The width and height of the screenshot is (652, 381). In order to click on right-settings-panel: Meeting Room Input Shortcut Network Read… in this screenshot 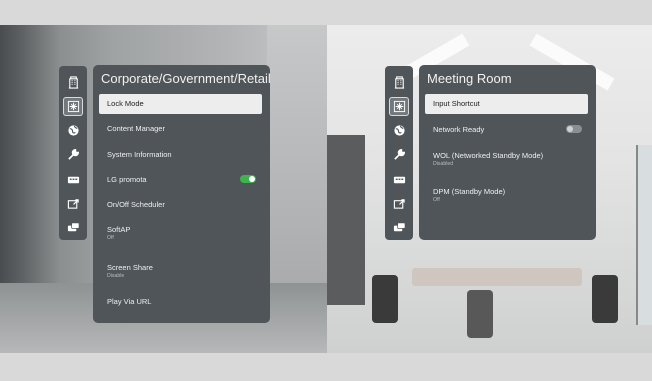, I will do `click(507, 152)`.